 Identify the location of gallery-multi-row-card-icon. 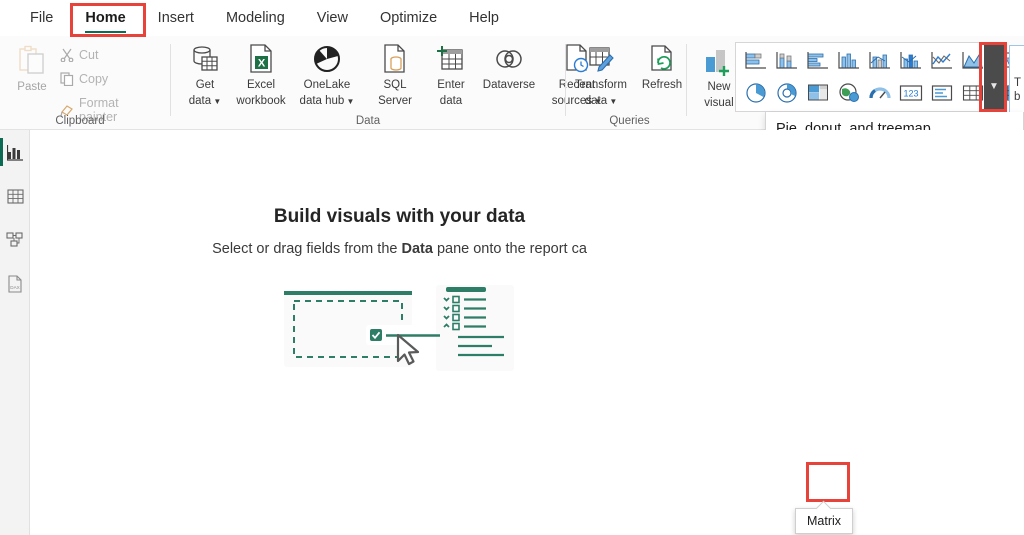
(941, 92).